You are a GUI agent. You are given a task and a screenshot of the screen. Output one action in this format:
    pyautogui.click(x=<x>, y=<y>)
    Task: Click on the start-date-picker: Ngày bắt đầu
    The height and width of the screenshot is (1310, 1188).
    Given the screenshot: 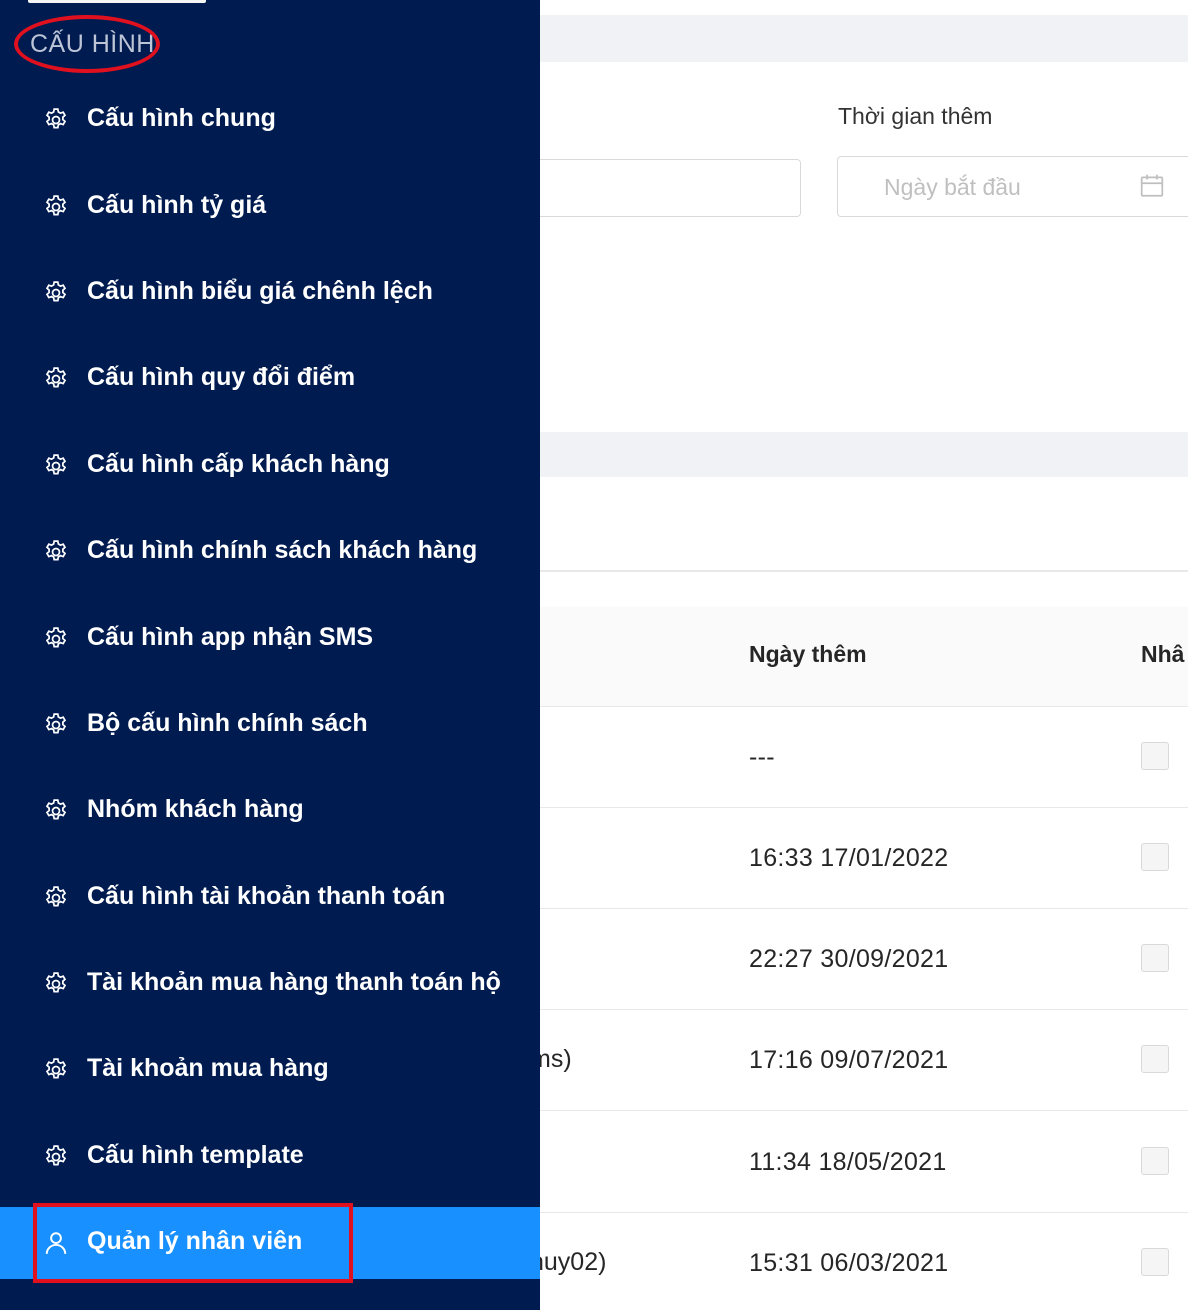 What is the action you would take?
    pyautogui.click(x=1012, y=186)
    